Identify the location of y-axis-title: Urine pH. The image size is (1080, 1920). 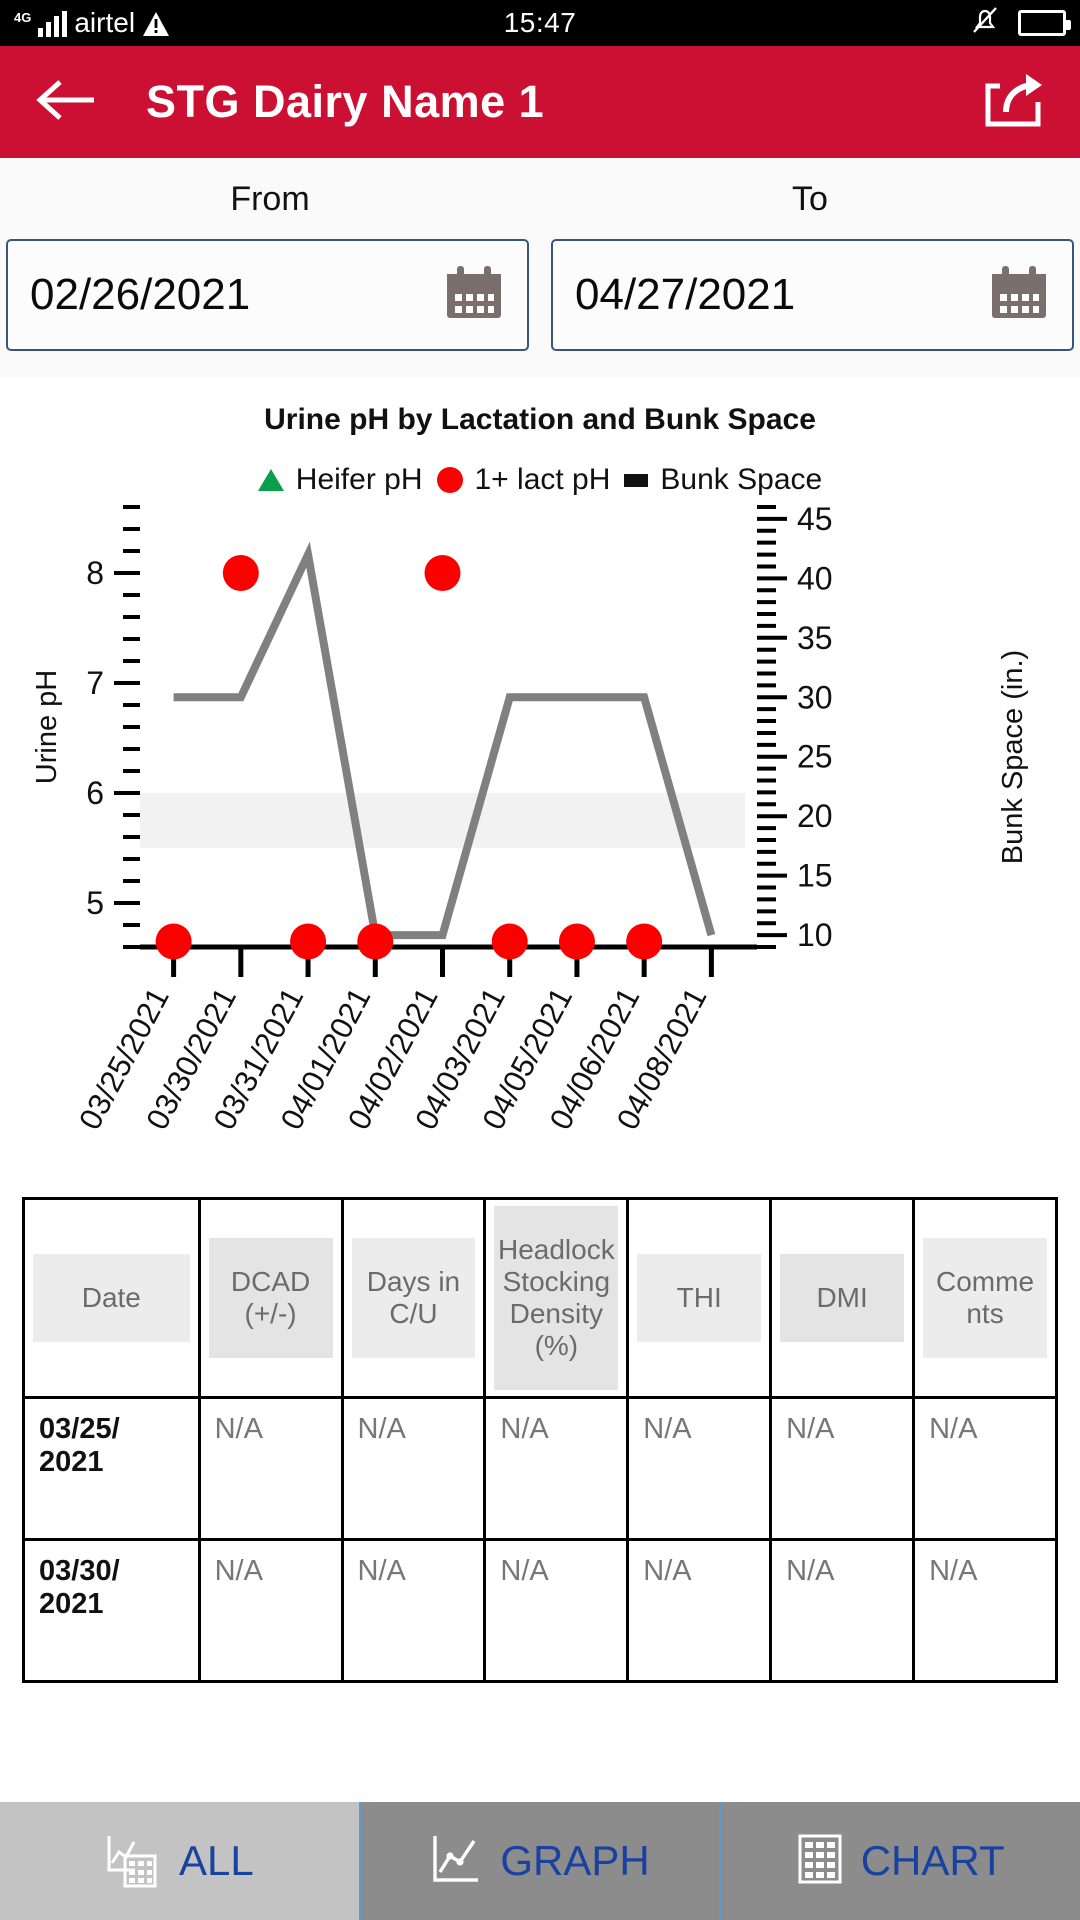
(47, 727).